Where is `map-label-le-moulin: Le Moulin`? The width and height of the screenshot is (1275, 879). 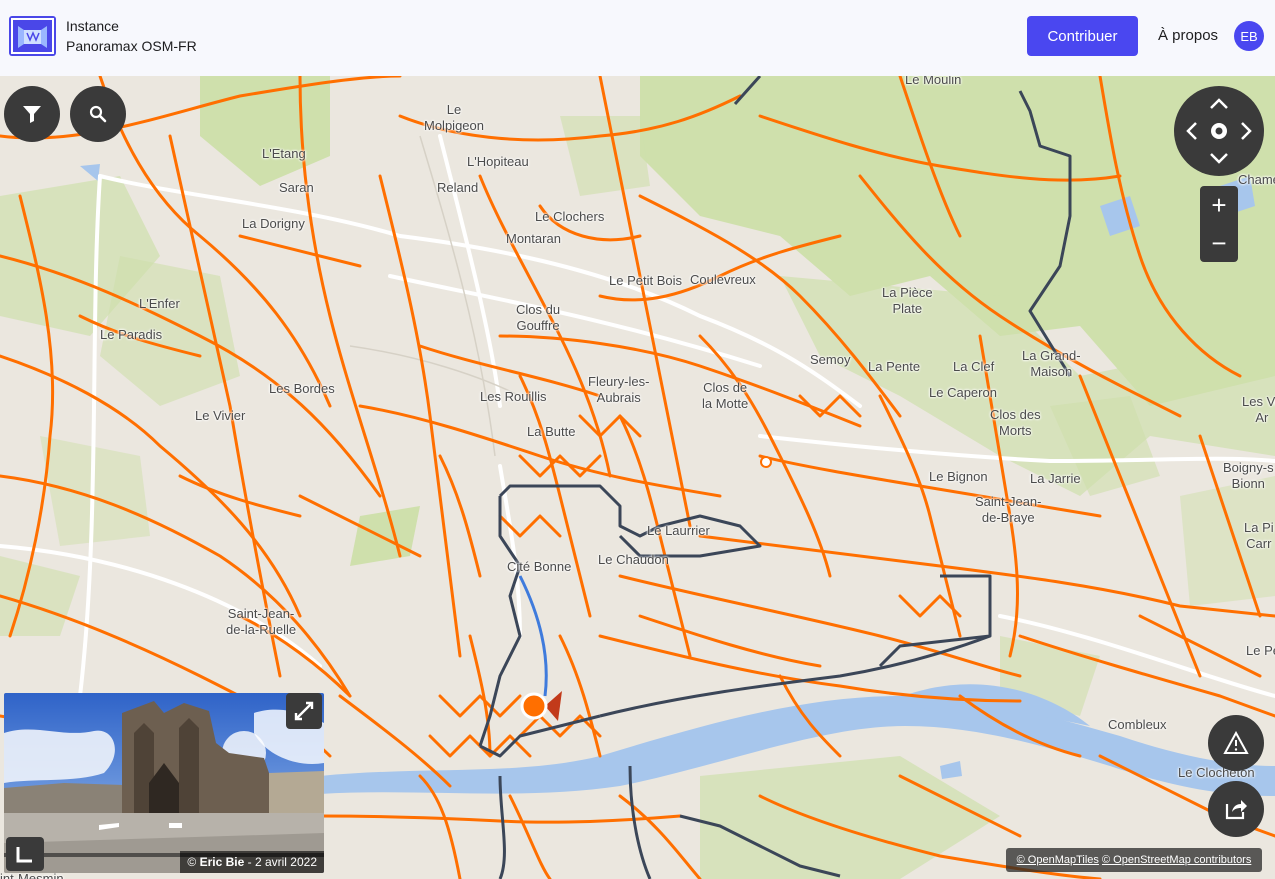 map-label-le-moulin: Le Moulin is located at coordinates (933, 81).